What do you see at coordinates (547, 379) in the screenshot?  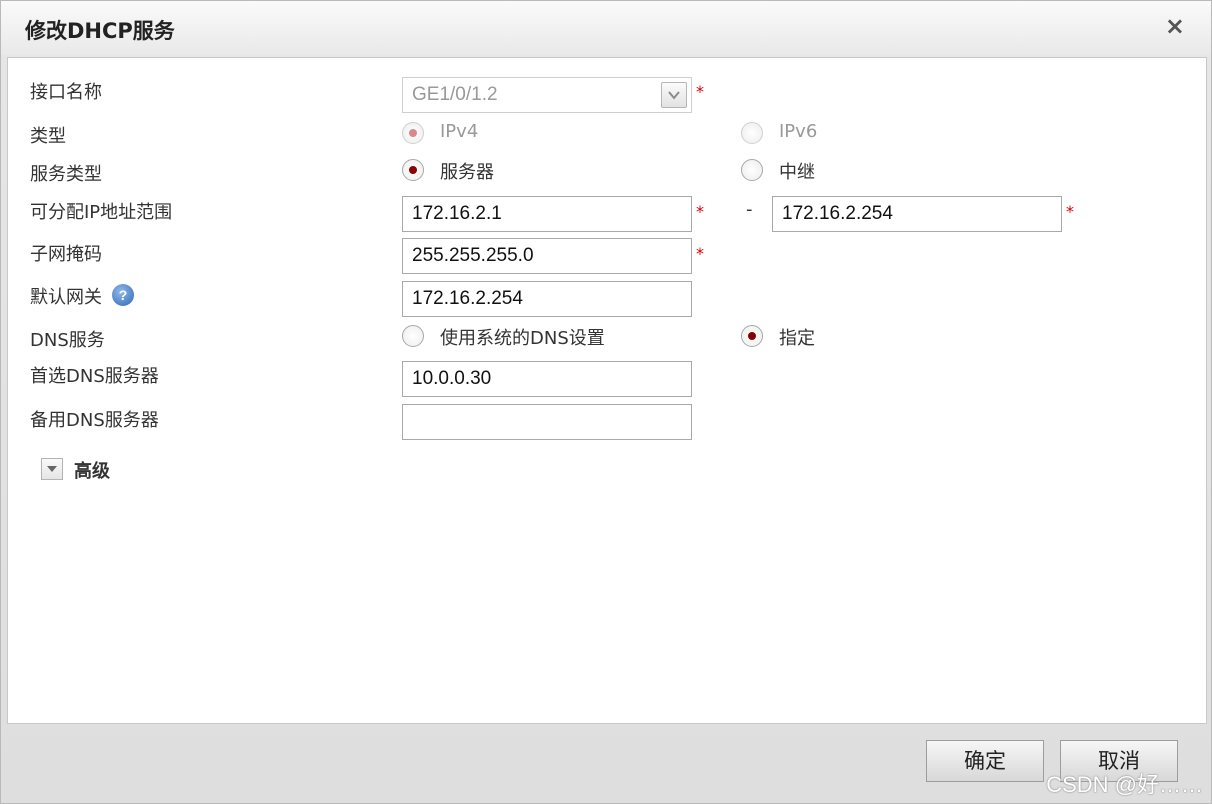 I see `primary-dns-input` at bounding box center [547, 379].